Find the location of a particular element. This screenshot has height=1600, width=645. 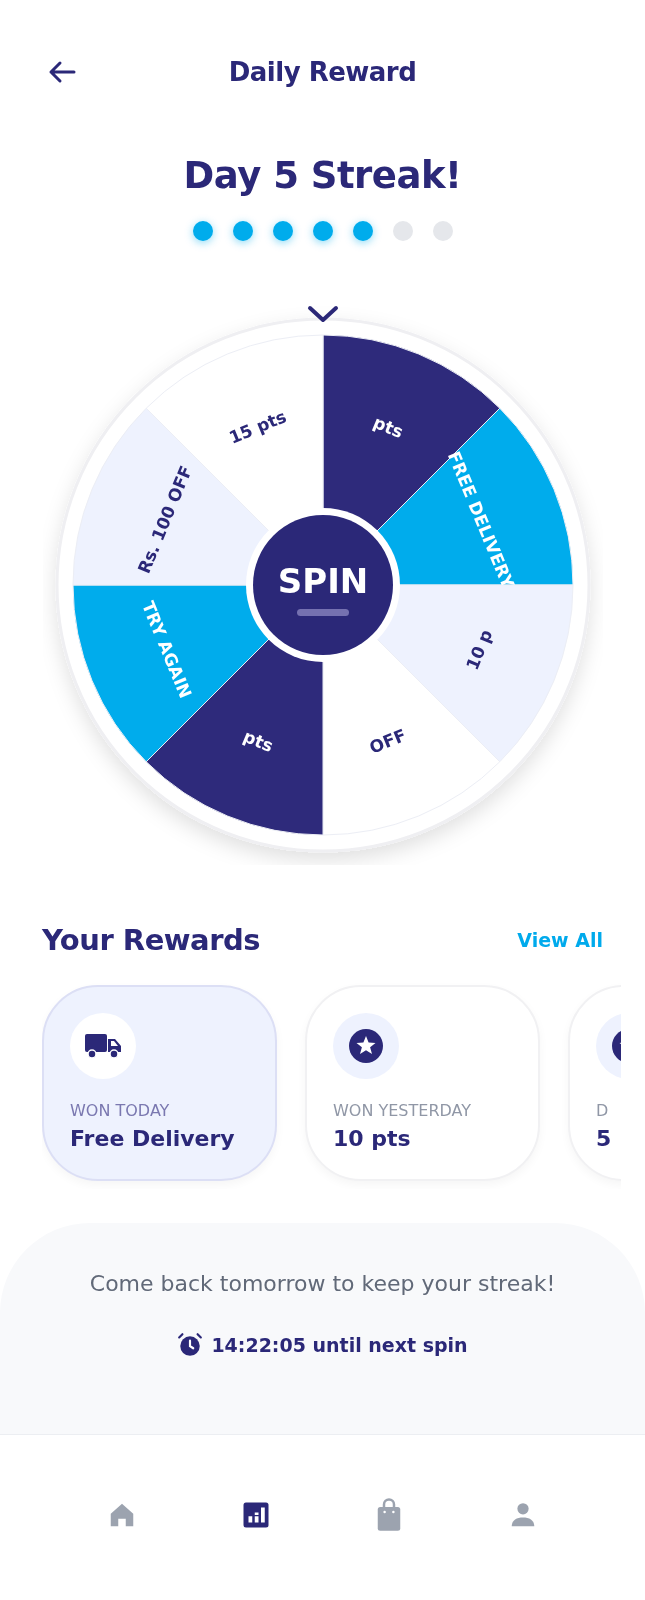

reward-card: WON YESTERDAY 10 pts is located at coordinates (422, 1083).